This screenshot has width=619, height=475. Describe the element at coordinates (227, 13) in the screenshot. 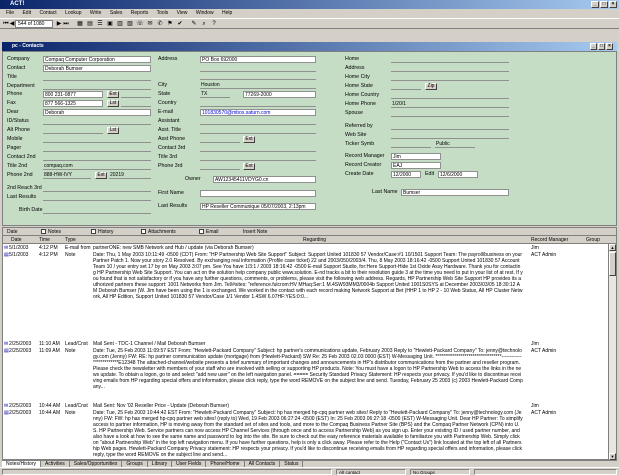

I see `menu-help: Help` at that location.